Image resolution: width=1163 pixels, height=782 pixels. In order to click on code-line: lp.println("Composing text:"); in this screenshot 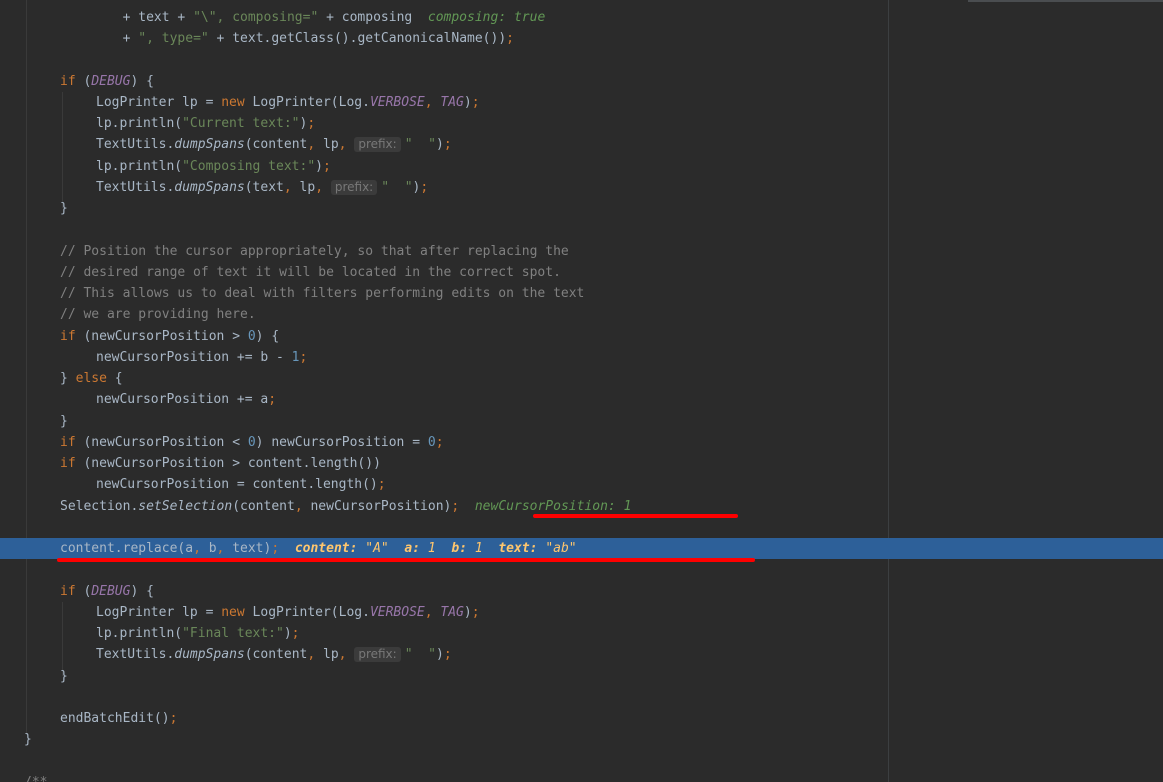, I will do `click(581, 166)`.